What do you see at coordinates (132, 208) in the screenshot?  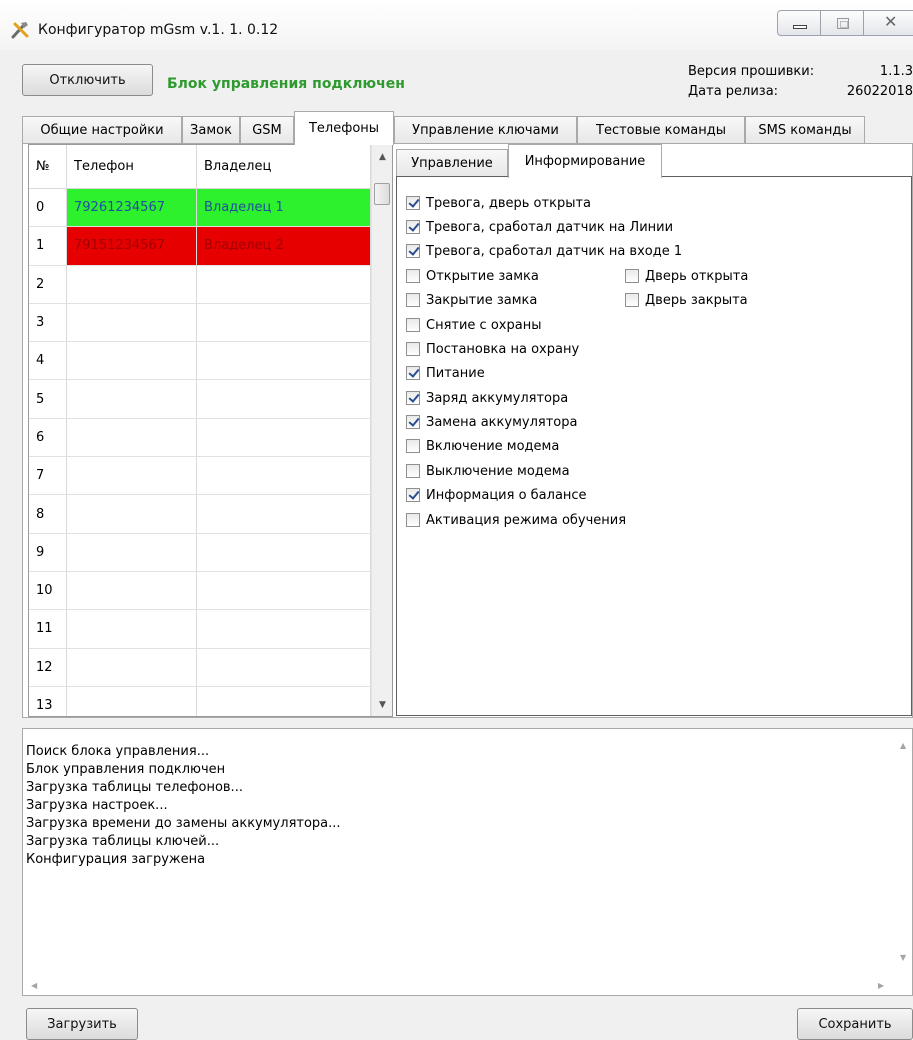 I see `phone-cell: 79261234567` at bounding box center [132, 208].